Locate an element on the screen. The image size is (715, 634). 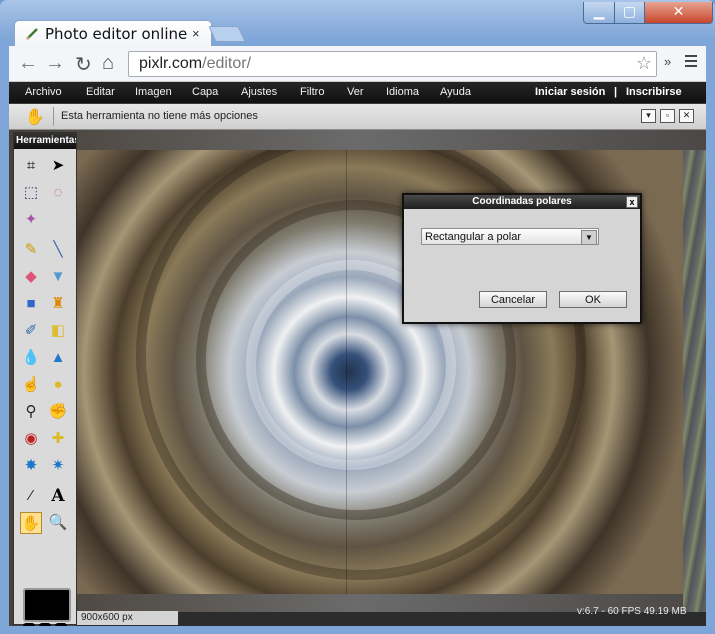
url-text: pixlr.com/editor/ is located at coordinates (195, 64).